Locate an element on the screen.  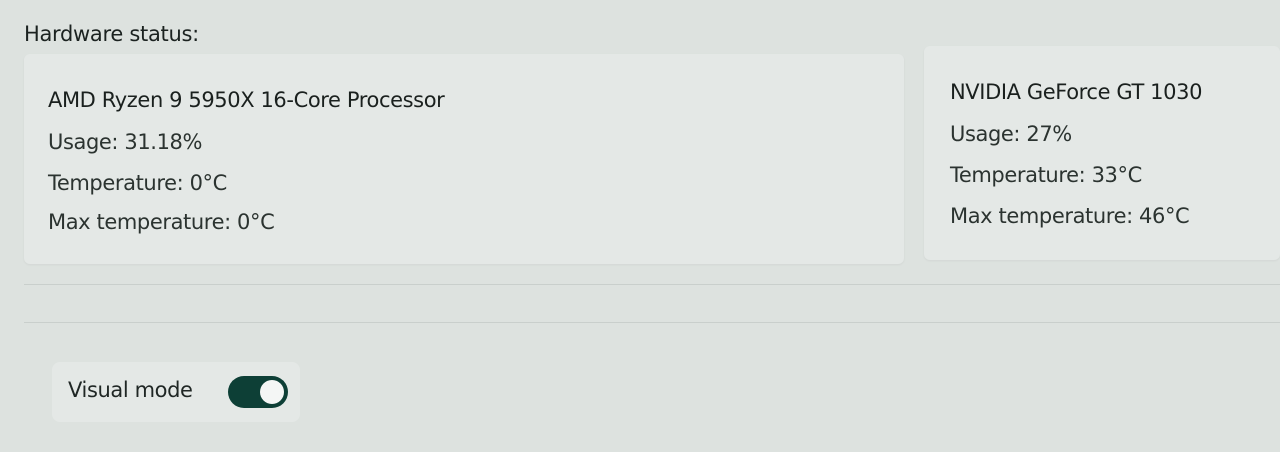
gpu-usage: Usage: 27% is located at coordinates (1011, 134).